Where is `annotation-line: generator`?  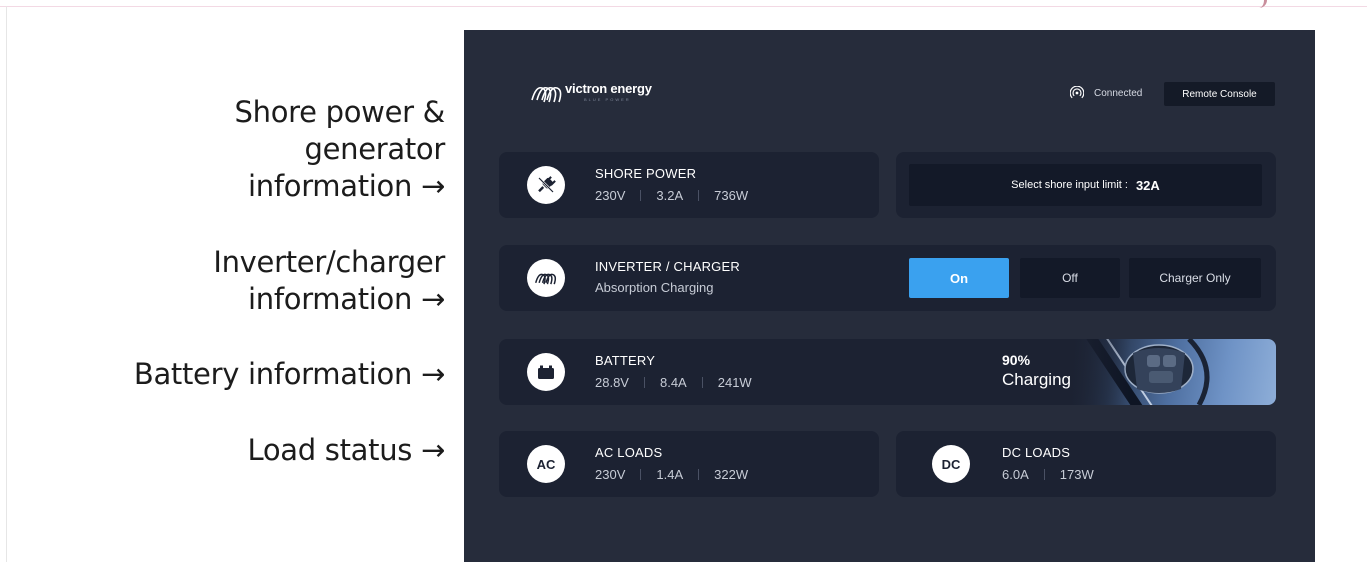
annotation-line: generator is located at coordinates (374, 149).